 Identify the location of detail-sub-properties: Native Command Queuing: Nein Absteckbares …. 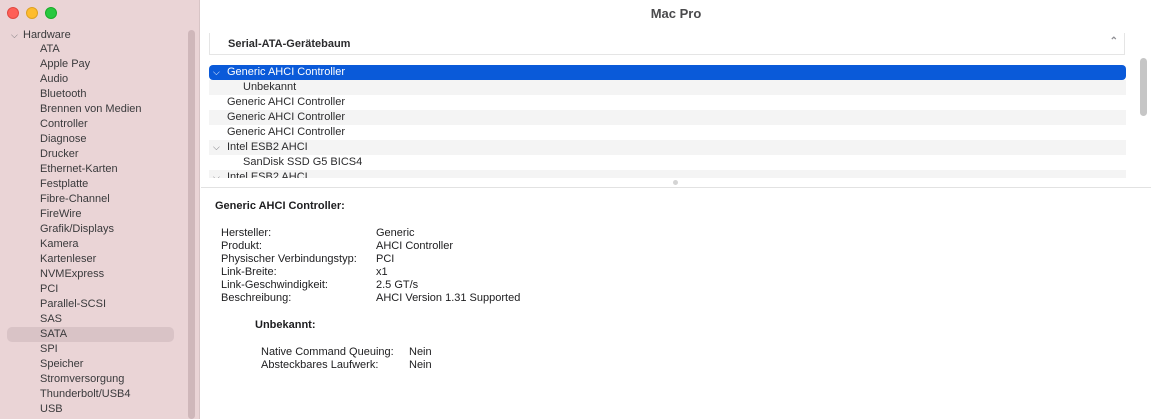
(511, 359).